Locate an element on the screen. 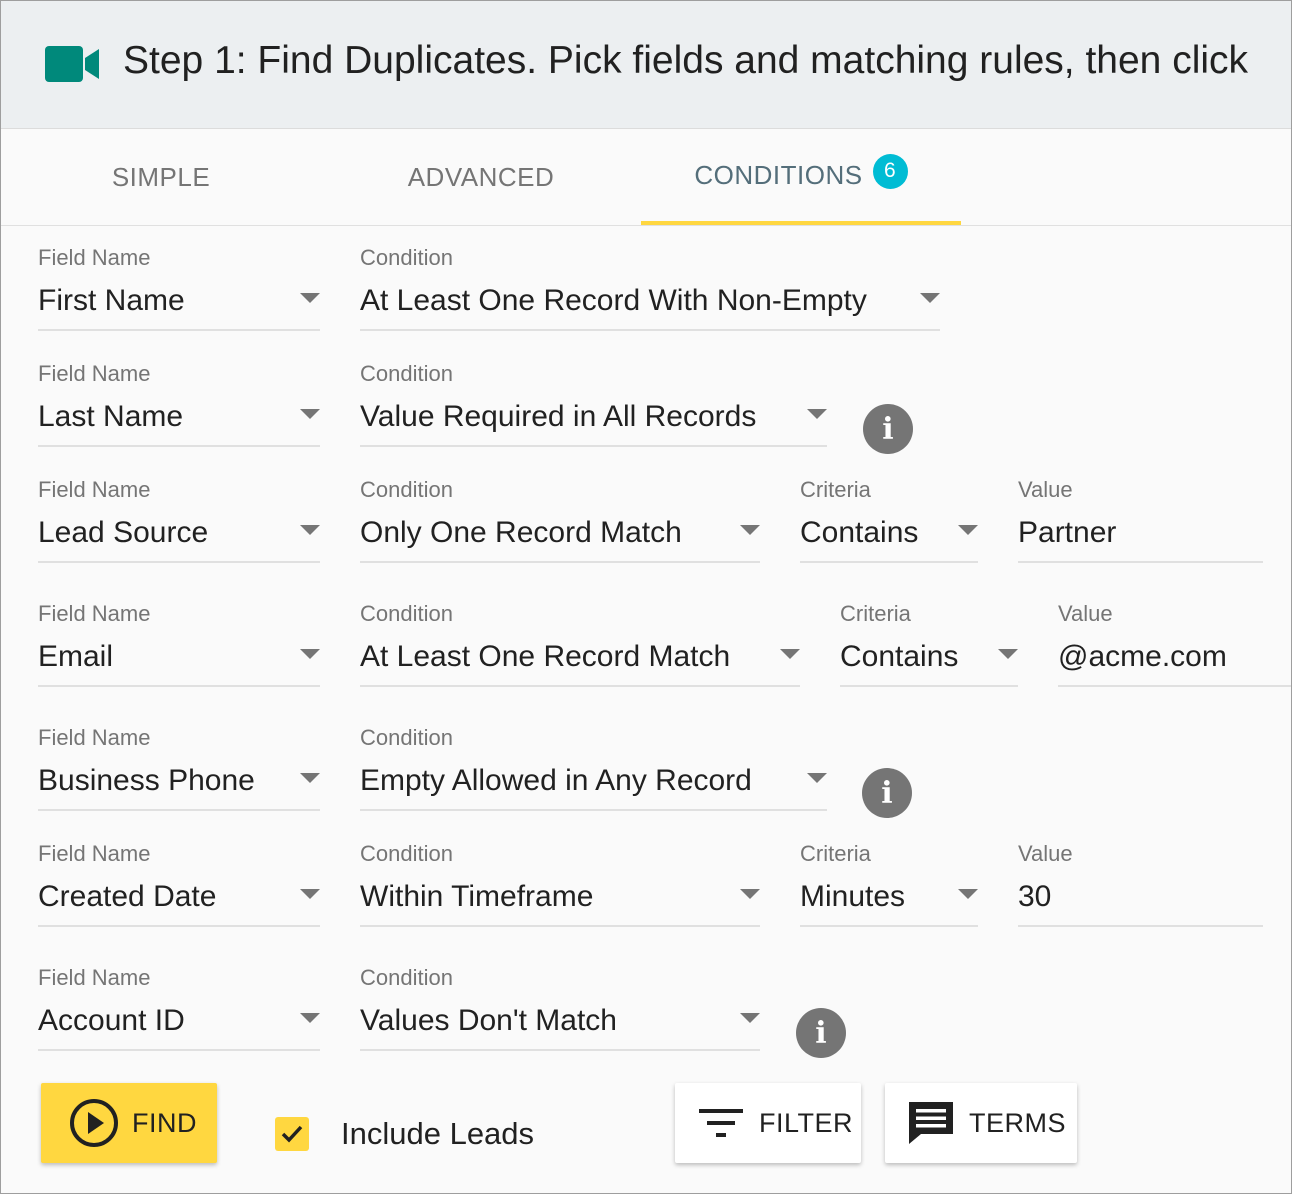 The height and width of the screenshot is (1194, 1292). condition-row-3-condition: Condition Only One Record Match is located at coordinates (560, 522).